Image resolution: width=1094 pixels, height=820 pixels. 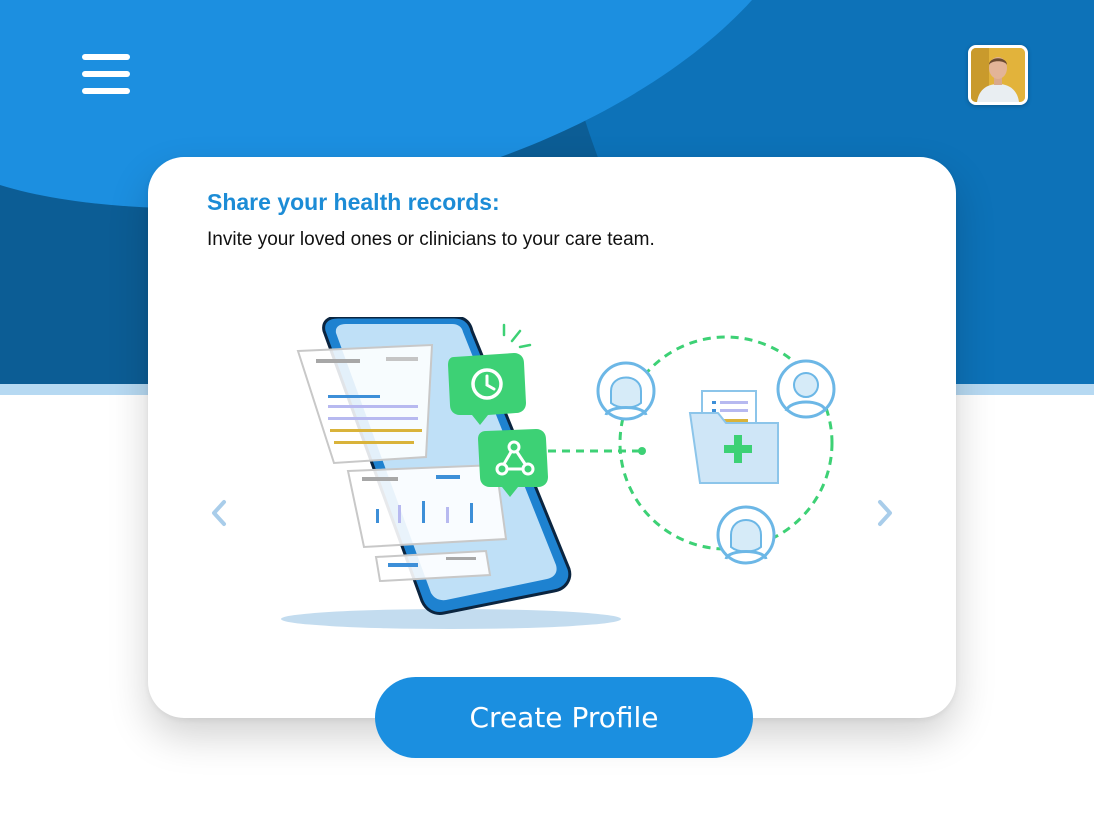 I want to click on carousel-prev-button, so click(x=219, y=513).